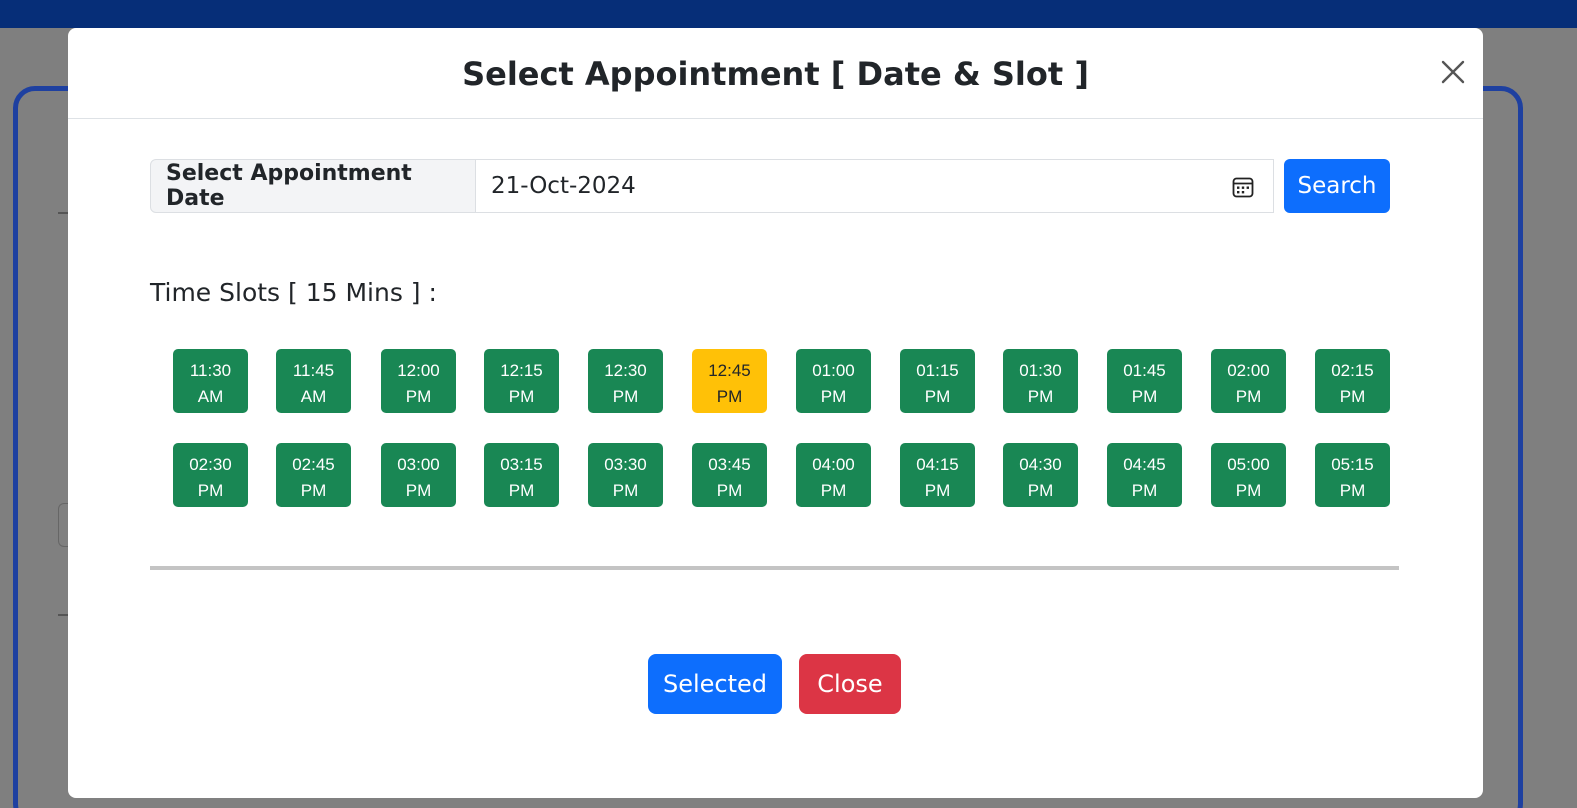 The image size is (1577, 808). Describe the element at coordinates (729, 475) in the screenshot. I see `time-slot-button: 03:45 PM` at that location.